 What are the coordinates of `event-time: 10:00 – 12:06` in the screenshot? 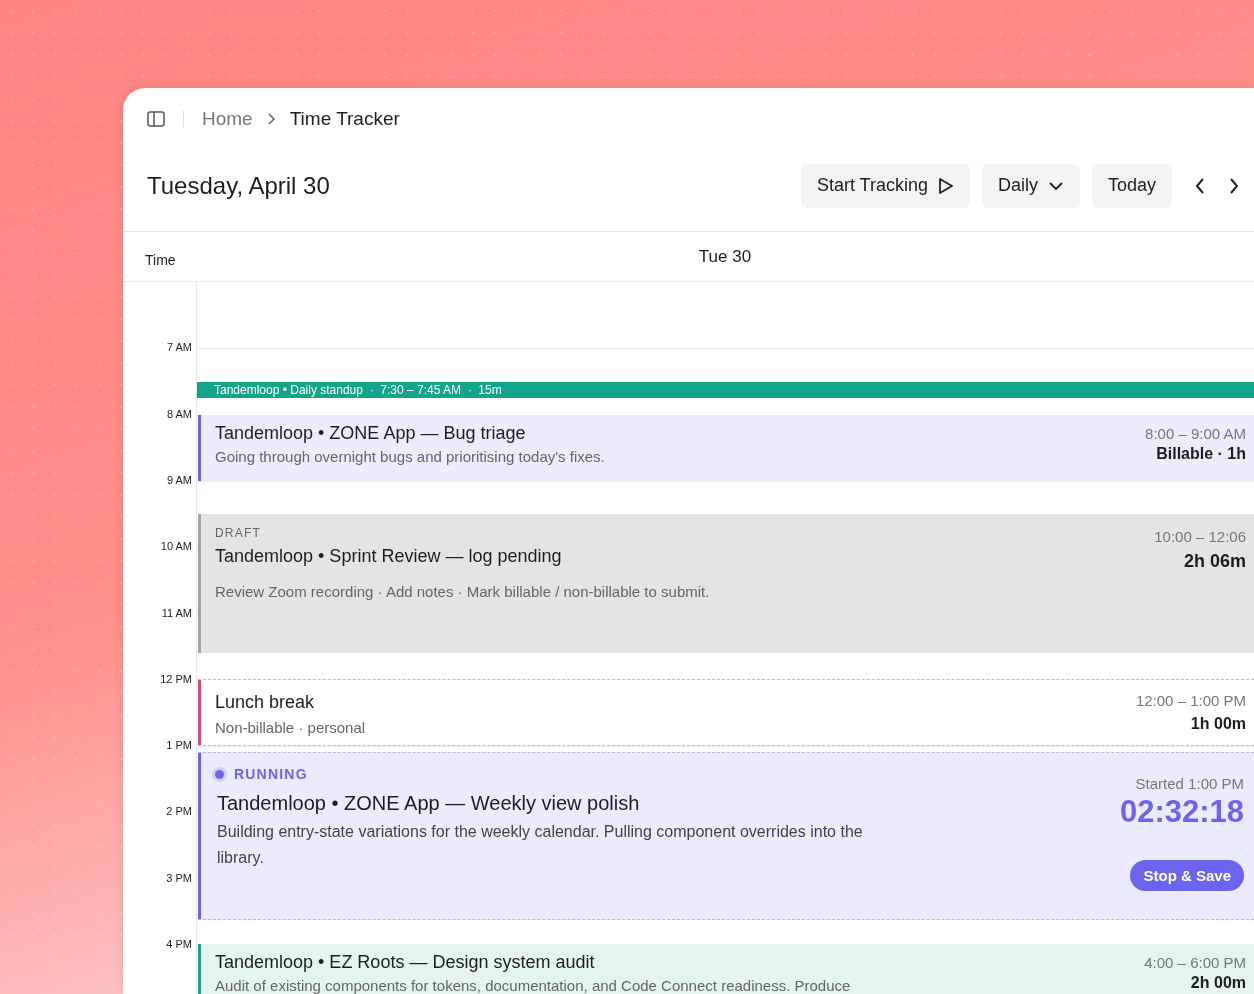 It's located at (1200, 536).